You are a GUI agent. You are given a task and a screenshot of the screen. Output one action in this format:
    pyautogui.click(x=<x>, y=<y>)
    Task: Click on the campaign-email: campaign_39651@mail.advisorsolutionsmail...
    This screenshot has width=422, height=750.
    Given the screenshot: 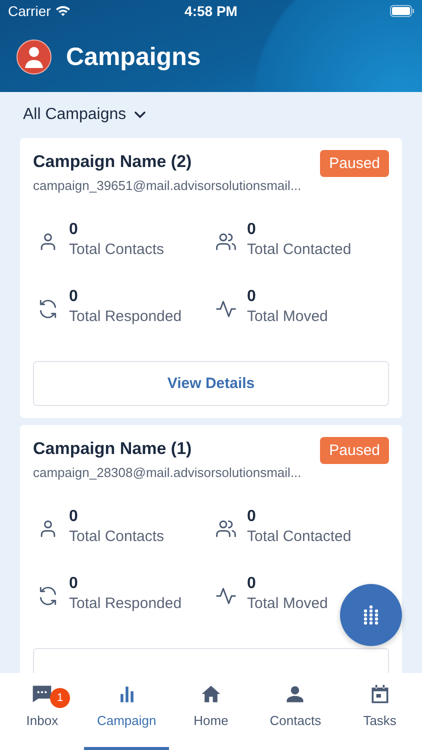 What is the action you would take?
    pyautogui.click(x=167, y=185)
    